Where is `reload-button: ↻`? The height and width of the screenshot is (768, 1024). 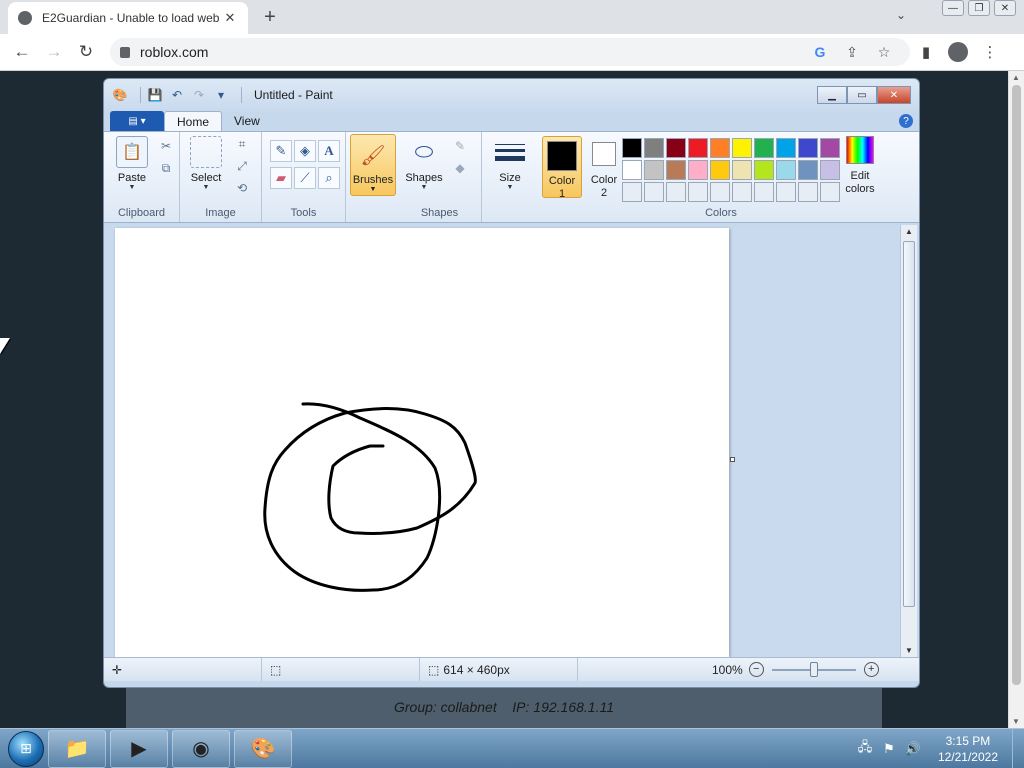
reload-button: ↻ is located at coordinates (86, 52).